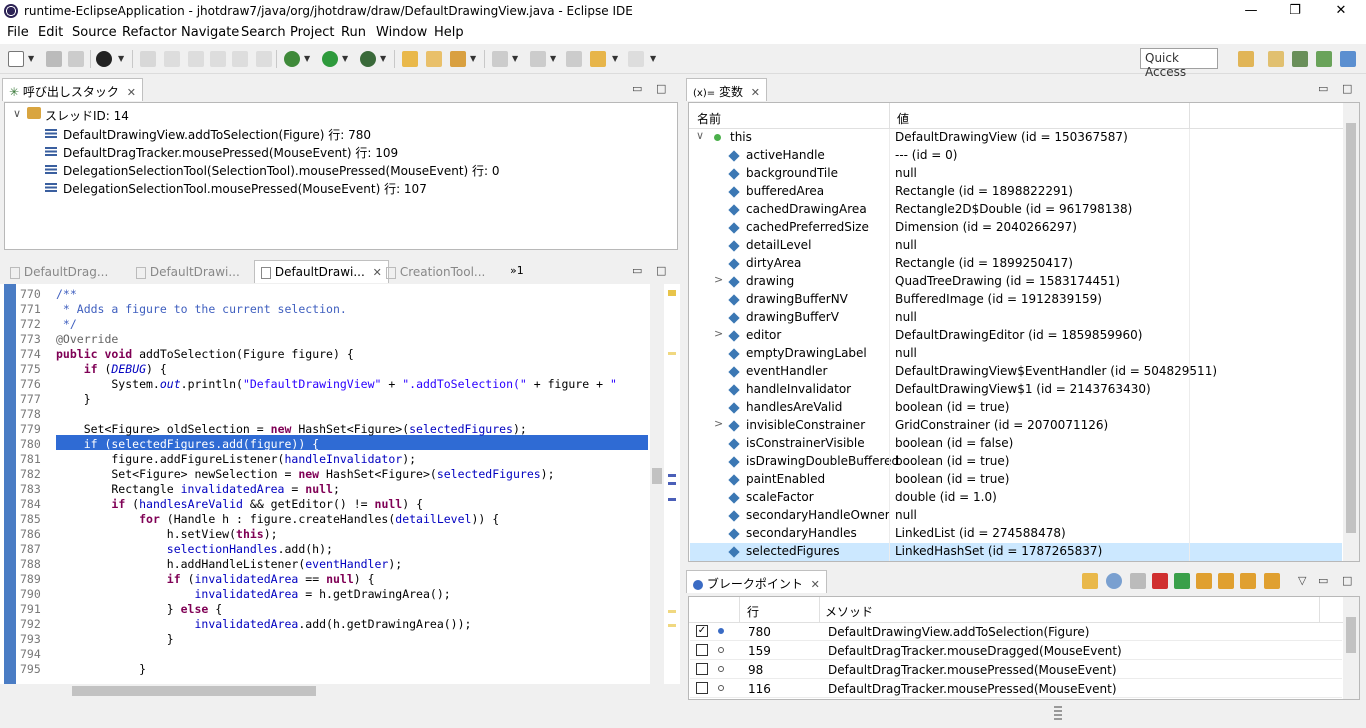 The image size is (1366, 728). What do you see at coordinates (54, 59) in the screenshot?
I see `save-icon` at bounding box center [54, 59].